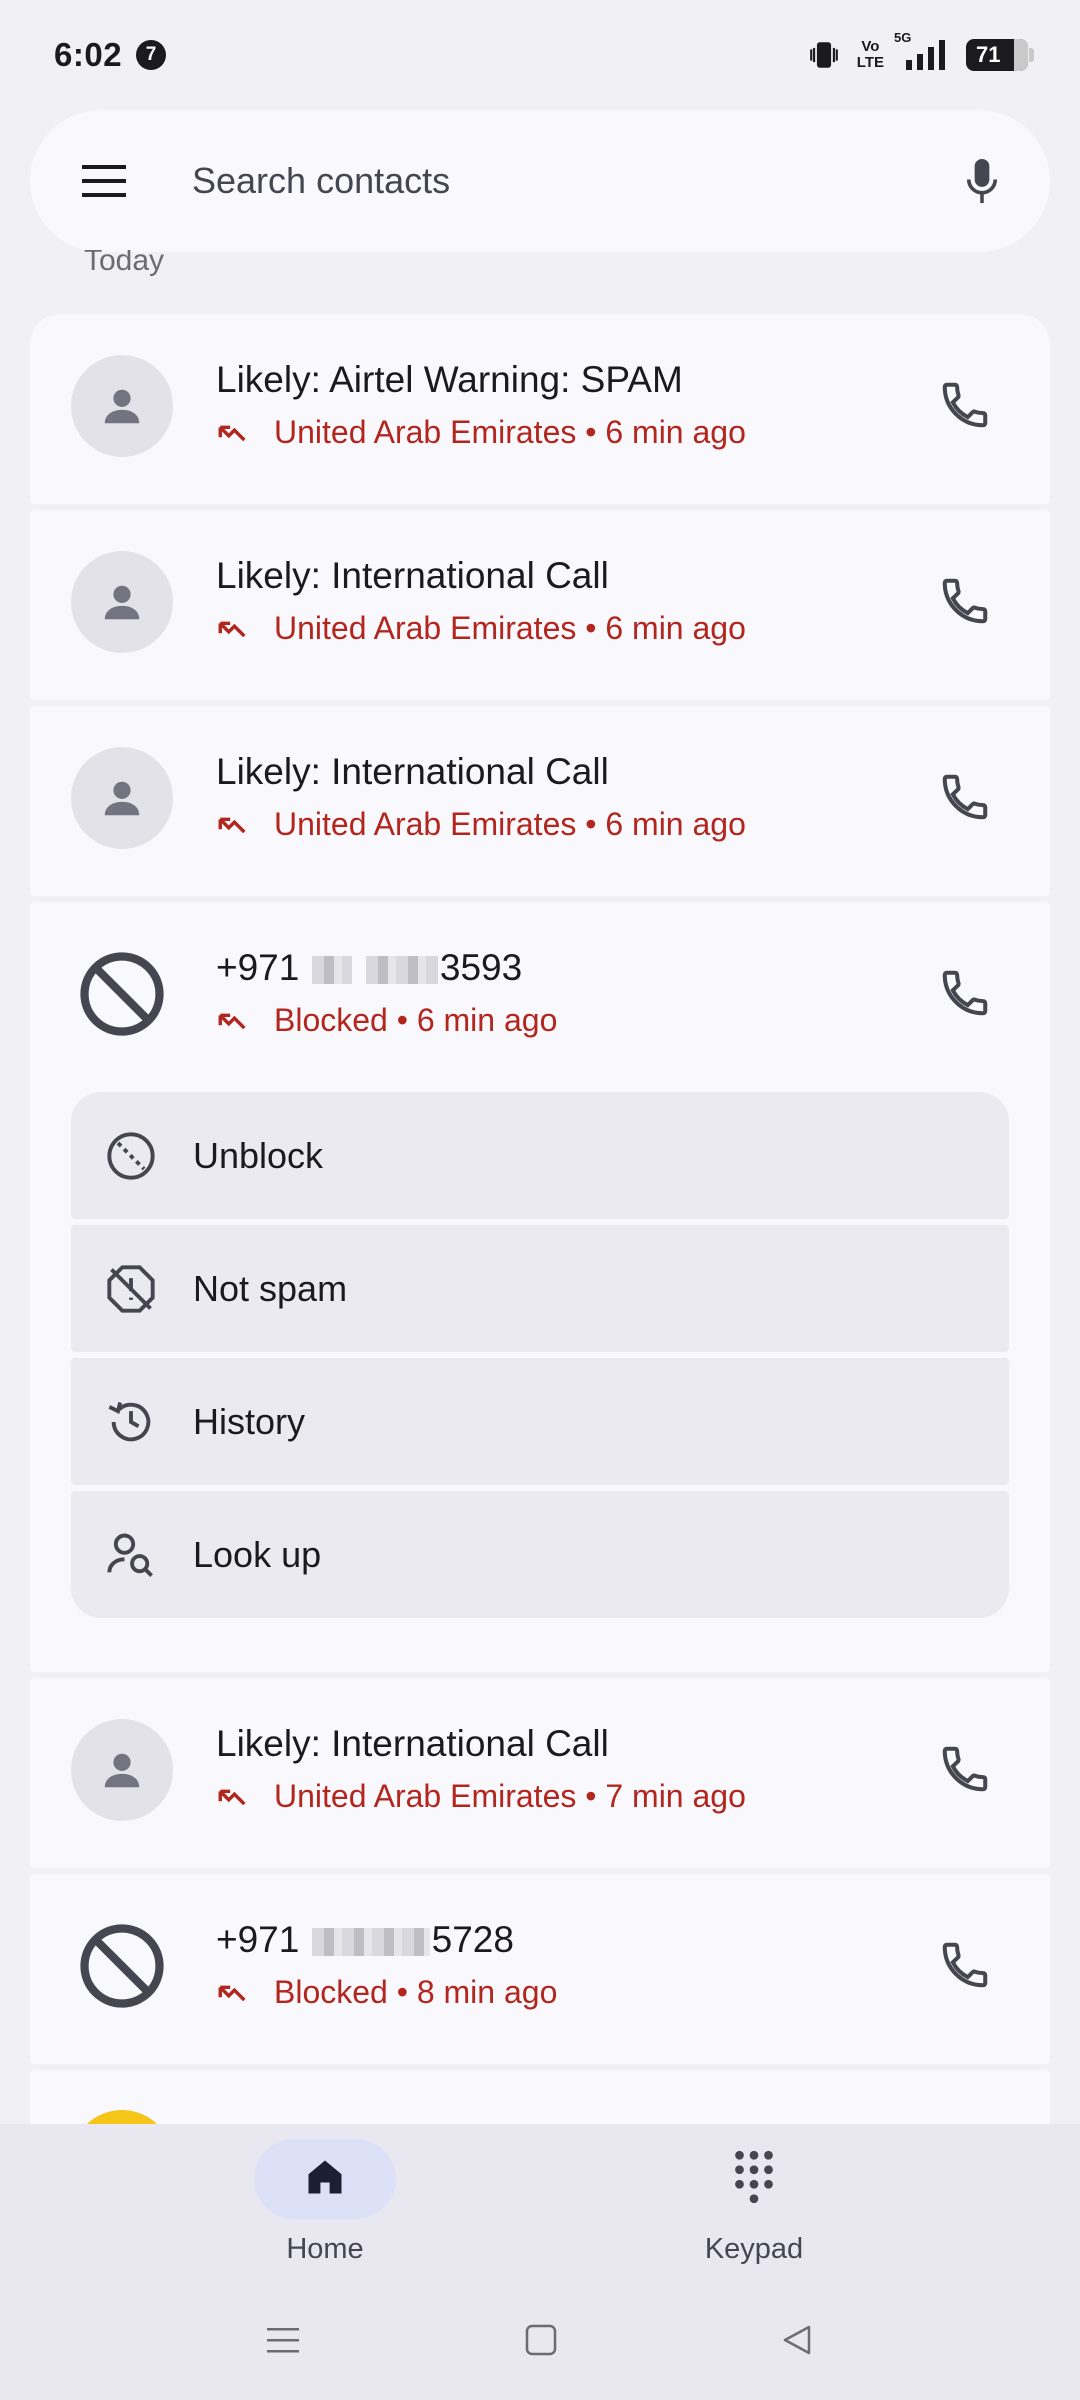  I want to click on home-button-icon, so click(541, 2340).